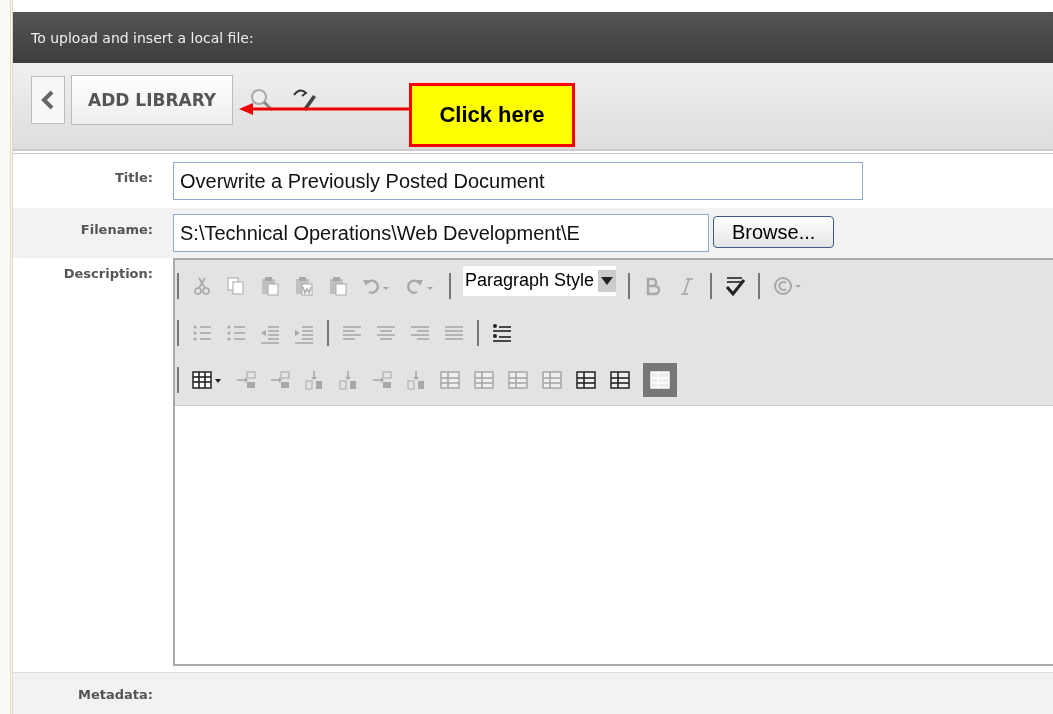  What do you see at coordinates (152, 100) in the screenshot?
I see `add-library-button: ADD LIBRARY` at bounding box center [152, 100].